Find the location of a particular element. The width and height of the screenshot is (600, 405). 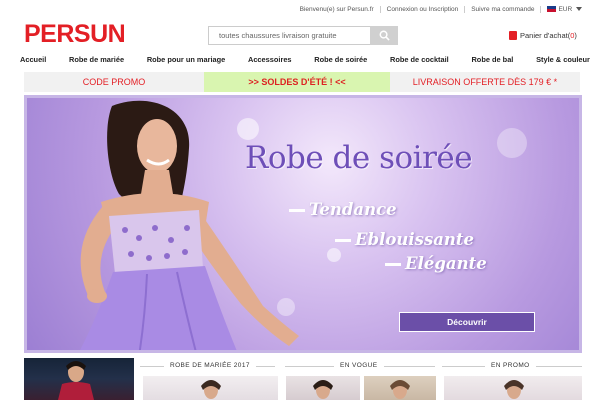

caret-down-icon is located at coordinates (579, 9).